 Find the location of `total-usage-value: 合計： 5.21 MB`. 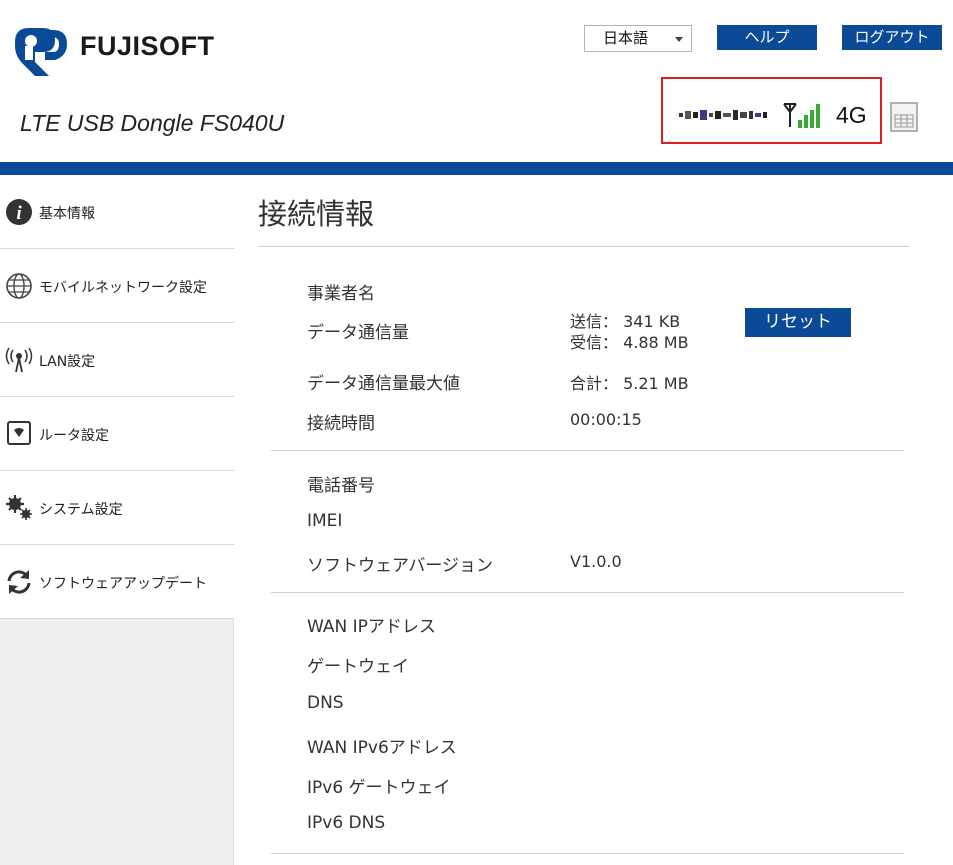

total-usage-value: 合計： 5.21 MB is located at coordinates (629, 383).